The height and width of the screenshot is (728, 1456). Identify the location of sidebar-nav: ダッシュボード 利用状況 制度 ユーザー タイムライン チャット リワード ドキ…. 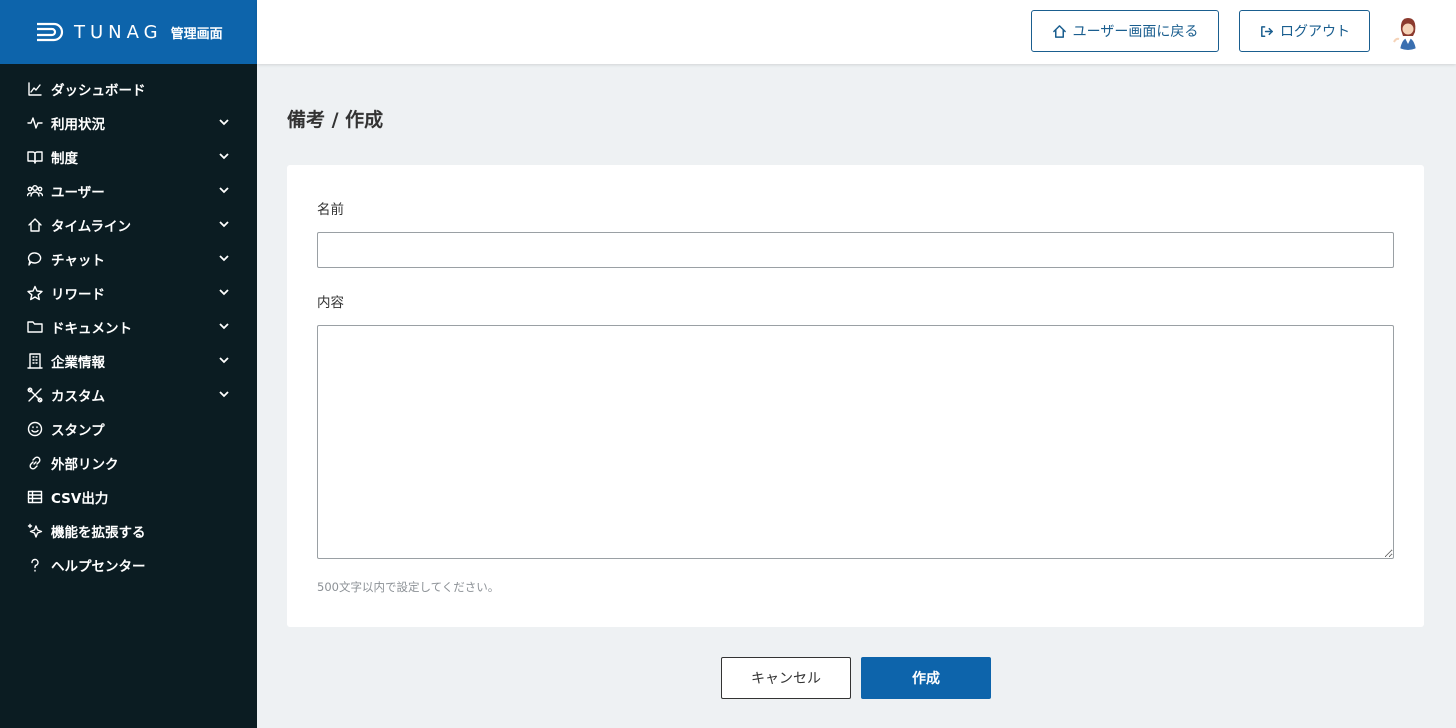
(128, 323).